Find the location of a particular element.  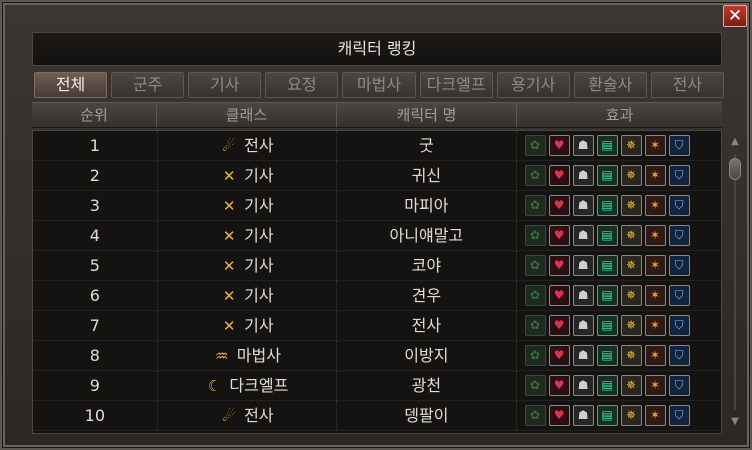

table-row: 10 ☄ 전사 뎅팔이 ✿ ♥ ☗ ▤ ✵ ✶ ⛉ is located at coordinates (377, 415).